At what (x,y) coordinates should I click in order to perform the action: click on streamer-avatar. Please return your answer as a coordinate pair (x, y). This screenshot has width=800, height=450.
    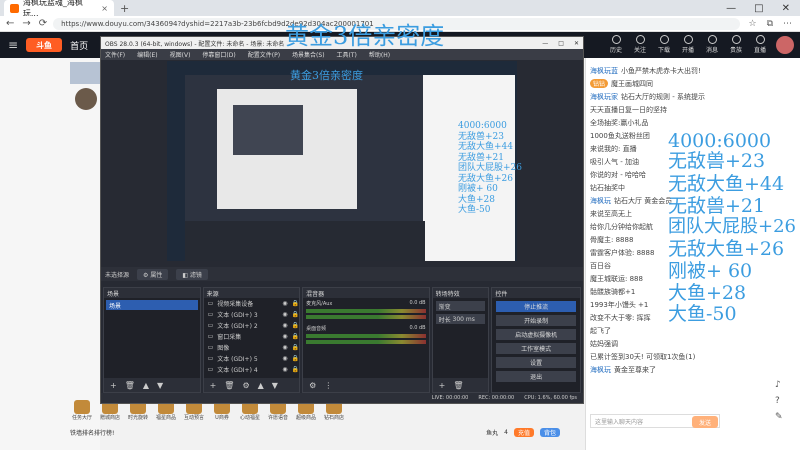
    Looking at the image, I should click on (86, 99).